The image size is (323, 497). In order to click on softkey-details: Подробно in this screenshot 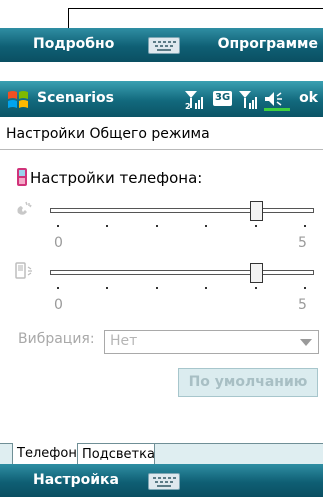, I will do `click(73, 44)`.